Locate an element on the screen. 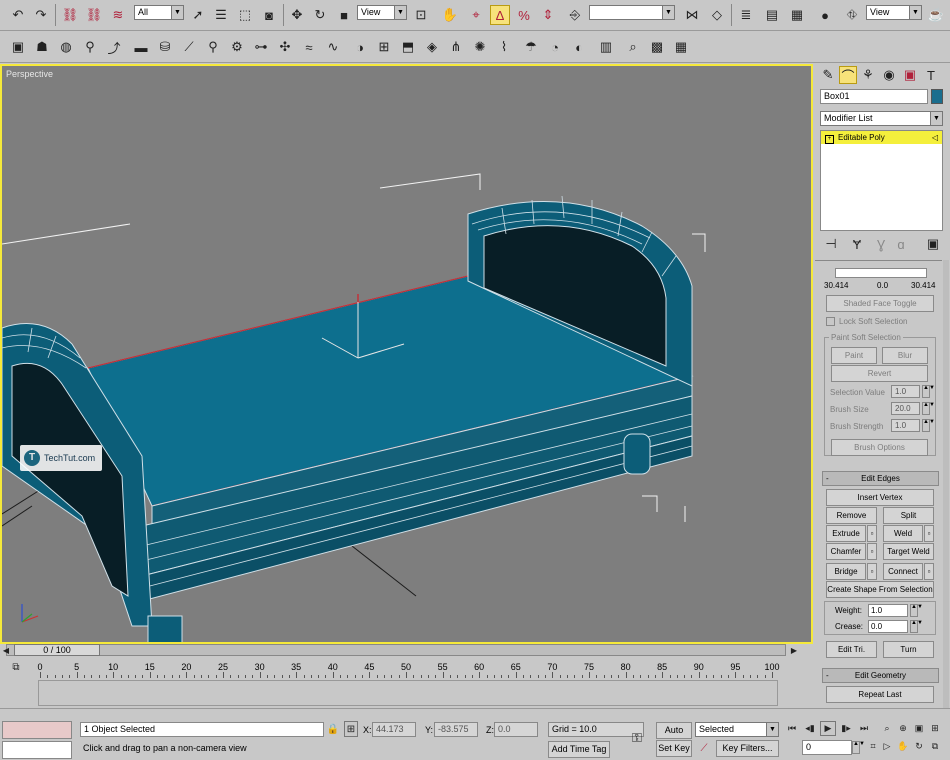  stack-item-editable-poly: + Editable Poly ◁ is located at coordinates (881, 137).